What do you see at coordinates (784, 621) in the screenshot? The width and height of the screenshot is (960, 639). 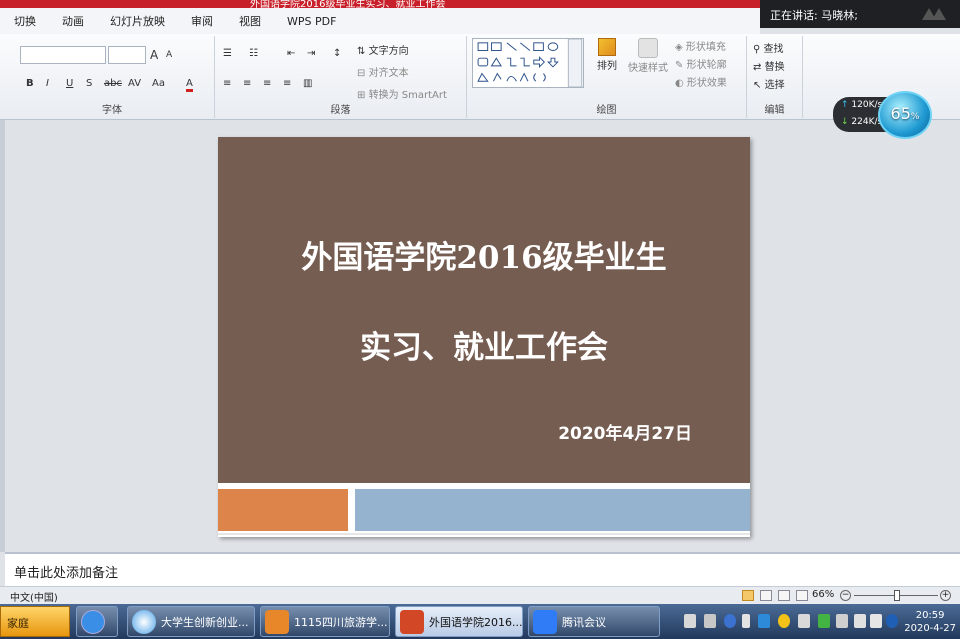 I see `qq-icon` at bounding box center [784, 621].